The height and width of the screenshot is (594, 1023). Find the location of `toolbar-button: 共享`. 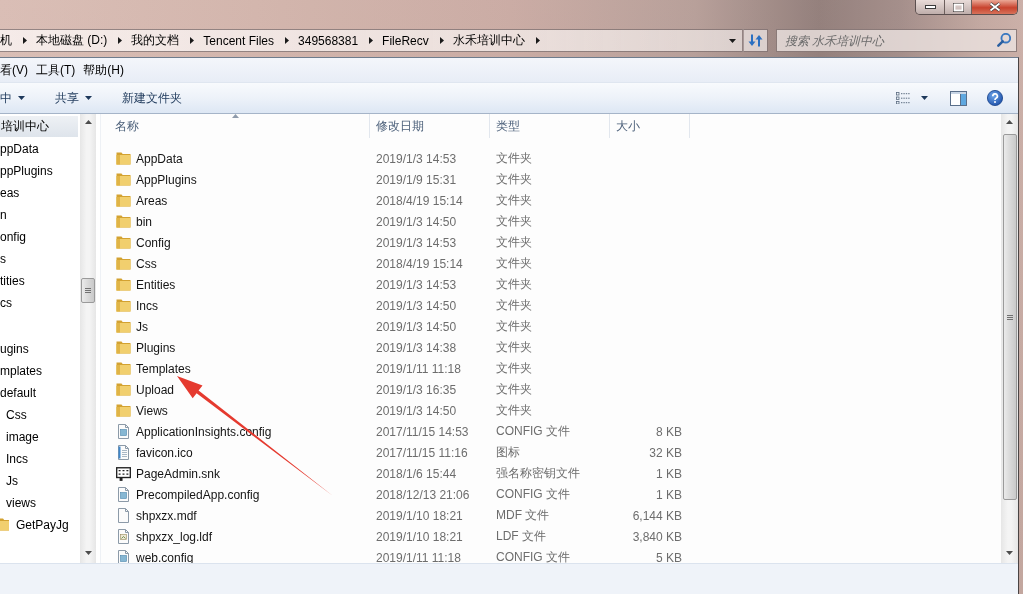

toolbar-button: 共享 is located at coordinates (73, 98).